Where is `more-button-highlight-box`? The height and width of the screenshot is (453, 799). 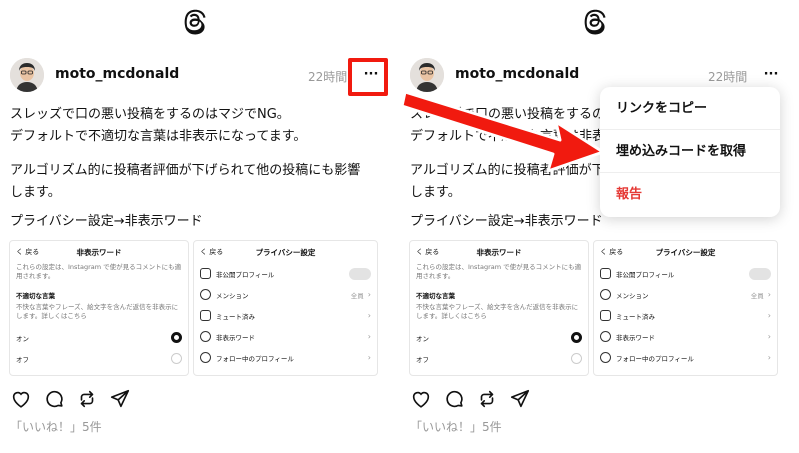
more-button-highlight-box is located at coordinates (368, 77).